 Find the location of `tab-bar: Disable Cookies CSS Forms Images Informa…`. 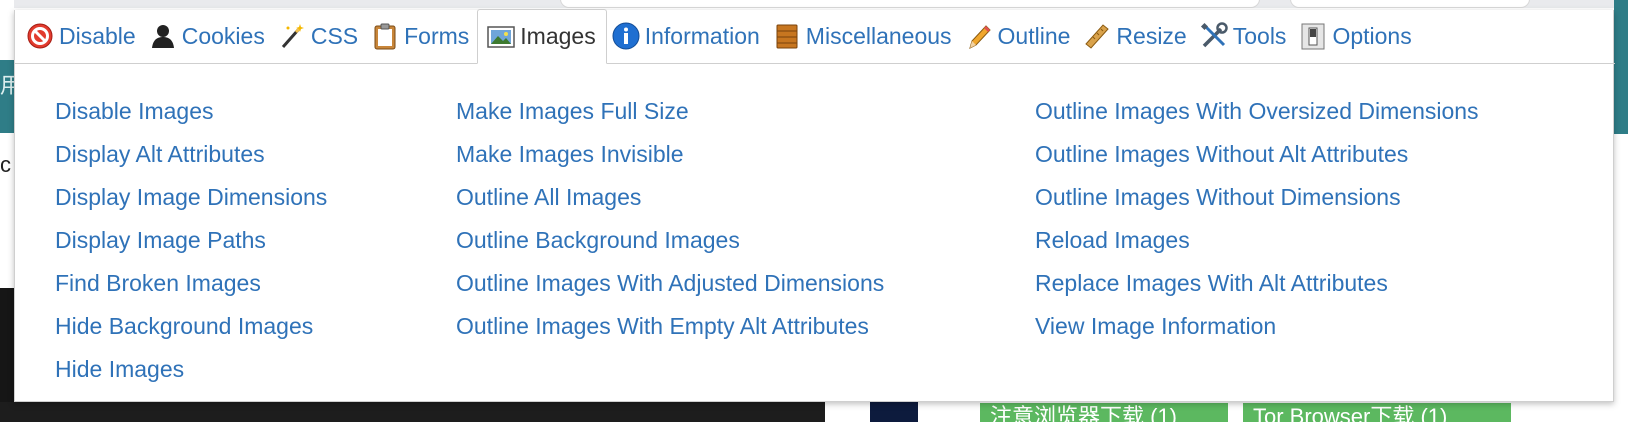

tab-bar: Disable Cookies CSS Forms Images Informa… is located at coordinates (815, 36).